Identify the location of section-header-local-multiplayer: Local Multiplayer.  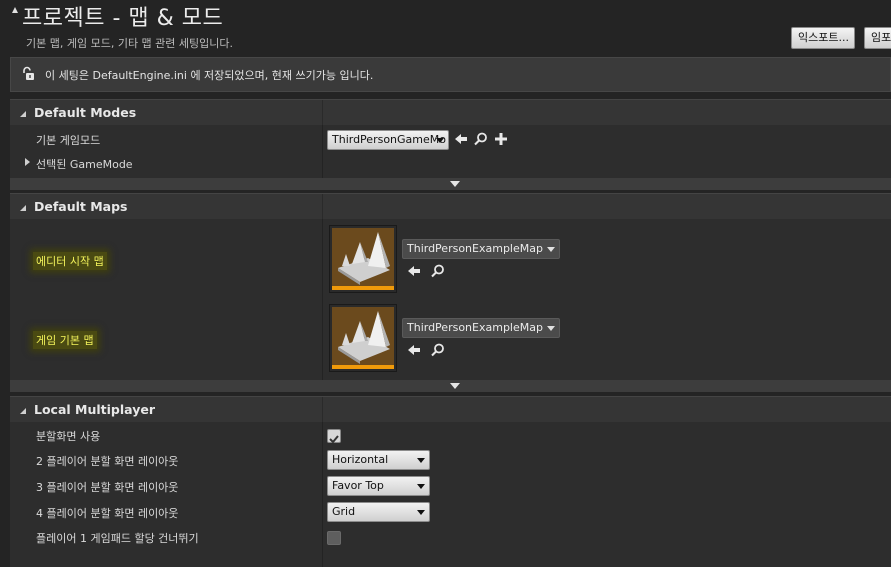
(450, 409).